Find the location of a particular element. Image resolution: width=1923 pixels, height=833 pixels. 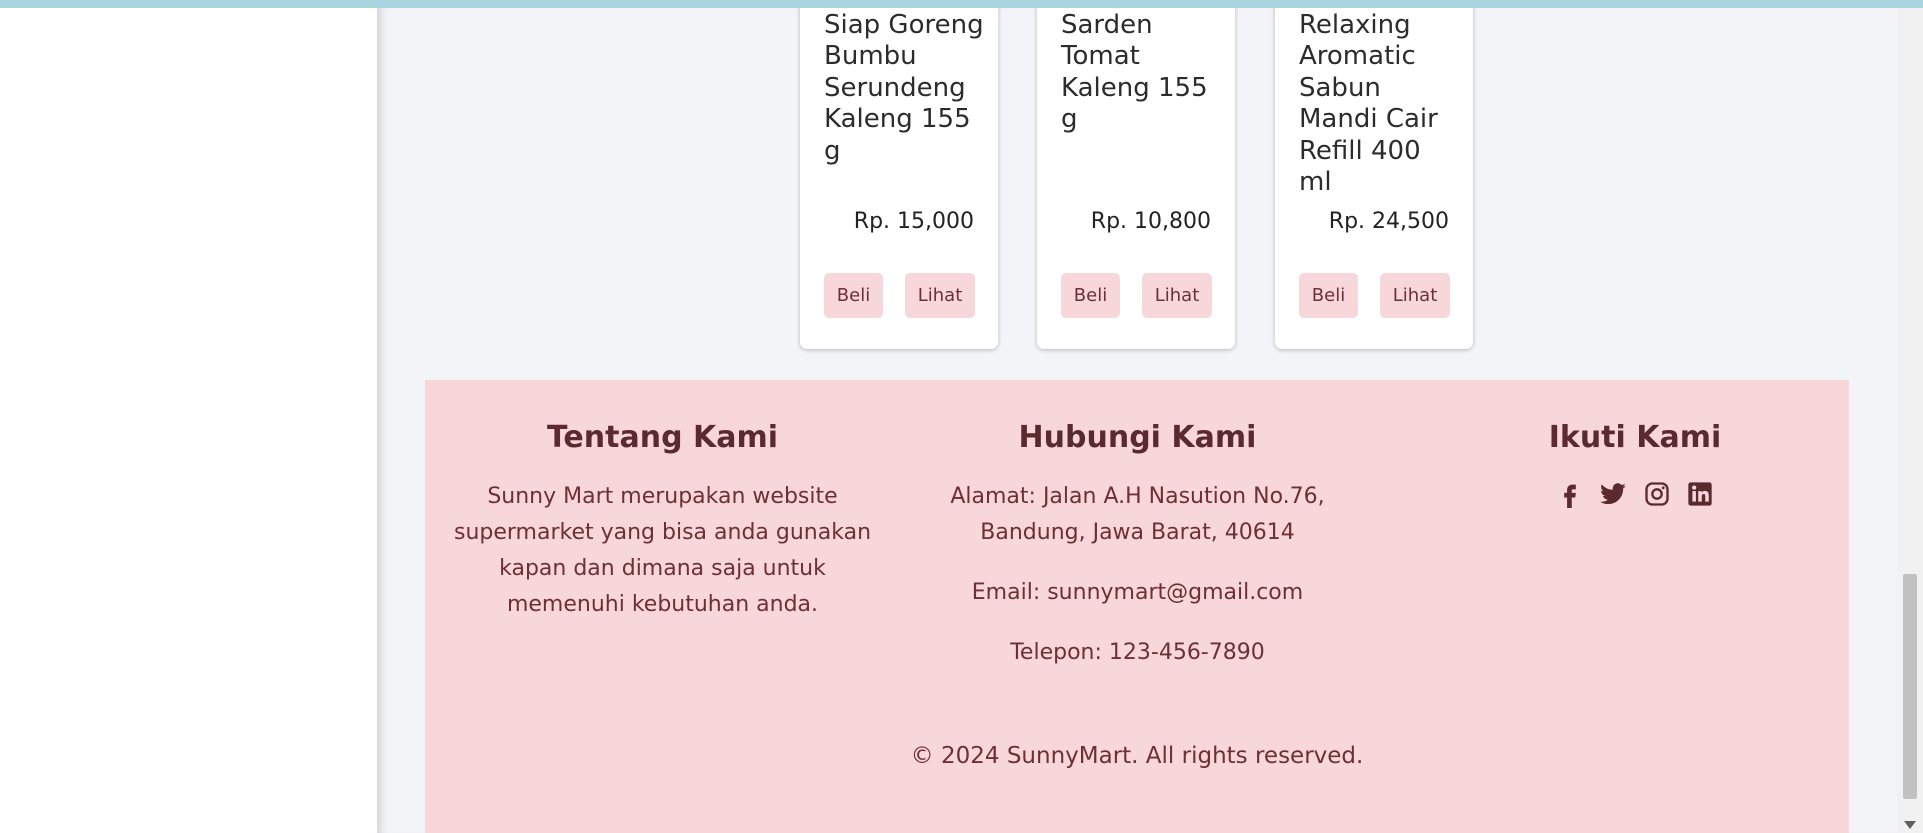

footer-about-heading: Tentang Kami is located at coordinates (662, 437).